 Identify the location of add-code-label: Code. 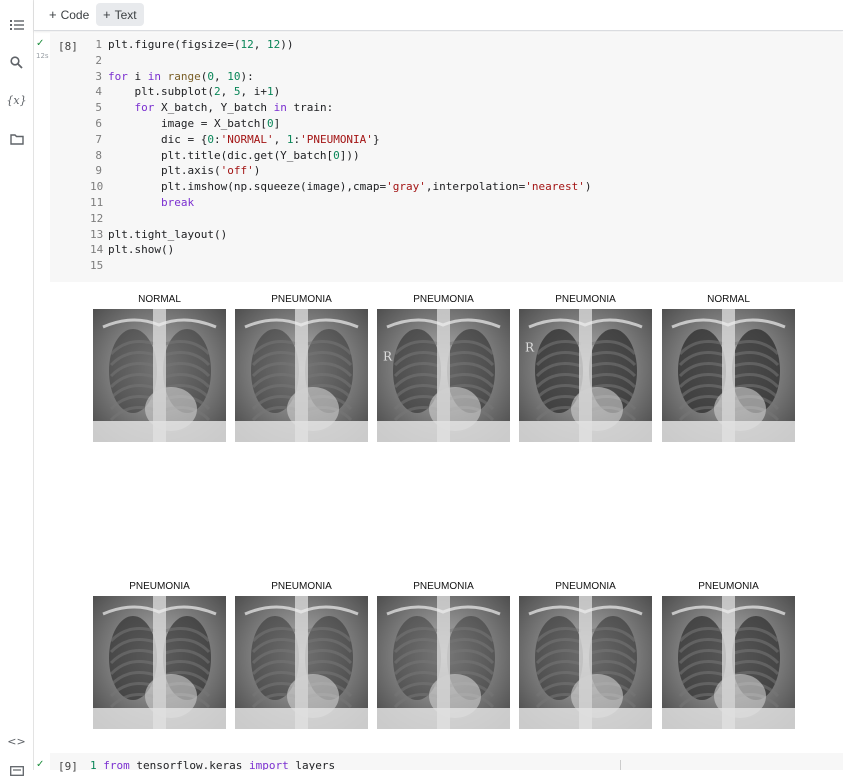
(75, 15).